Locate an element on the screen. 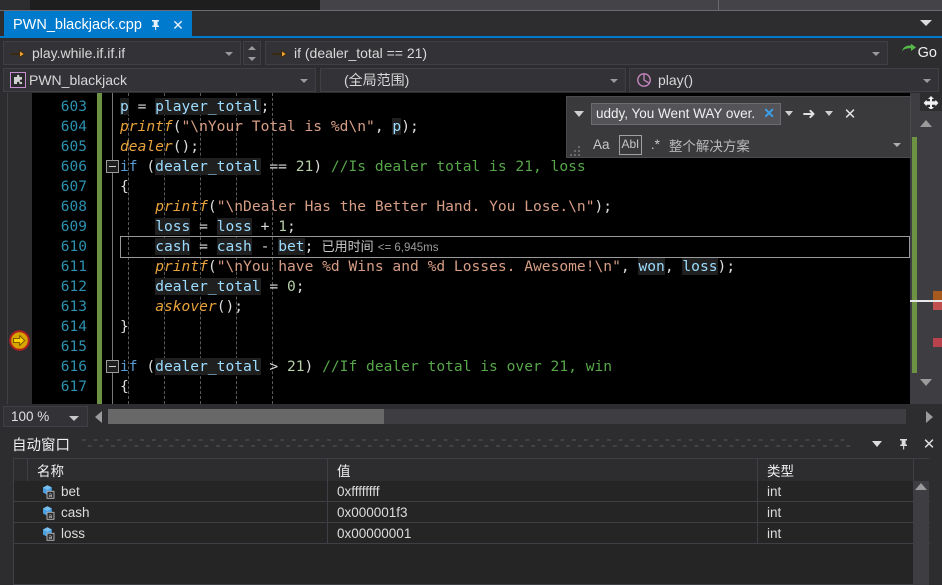  current-execution-arrow-icon is located at coordinates (19, 340).